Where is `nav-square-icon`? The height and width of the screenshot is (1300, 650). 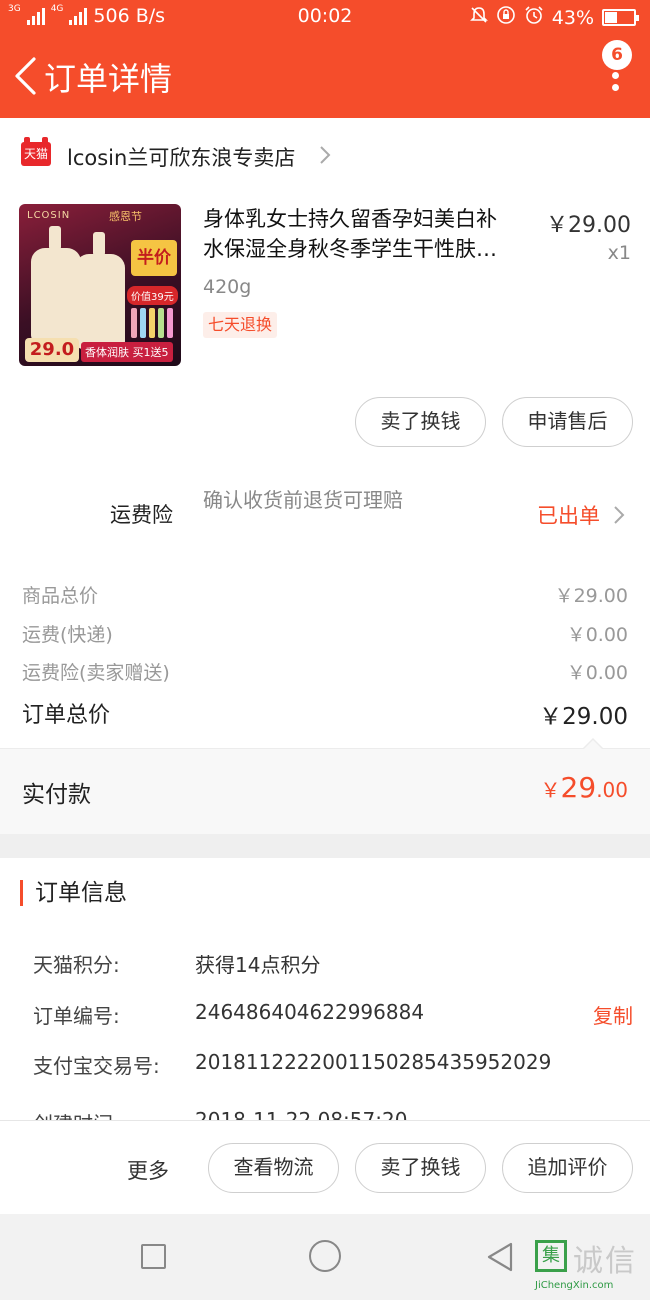
nav-square-icon is located at coordinates (153, 1256).